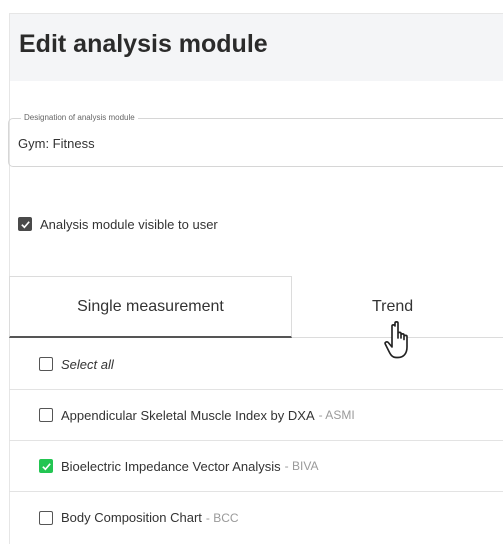 The width and height of the screenshot is (503, 544). I want to click on designation-field: Designation of analysis module, so click(255, 140).